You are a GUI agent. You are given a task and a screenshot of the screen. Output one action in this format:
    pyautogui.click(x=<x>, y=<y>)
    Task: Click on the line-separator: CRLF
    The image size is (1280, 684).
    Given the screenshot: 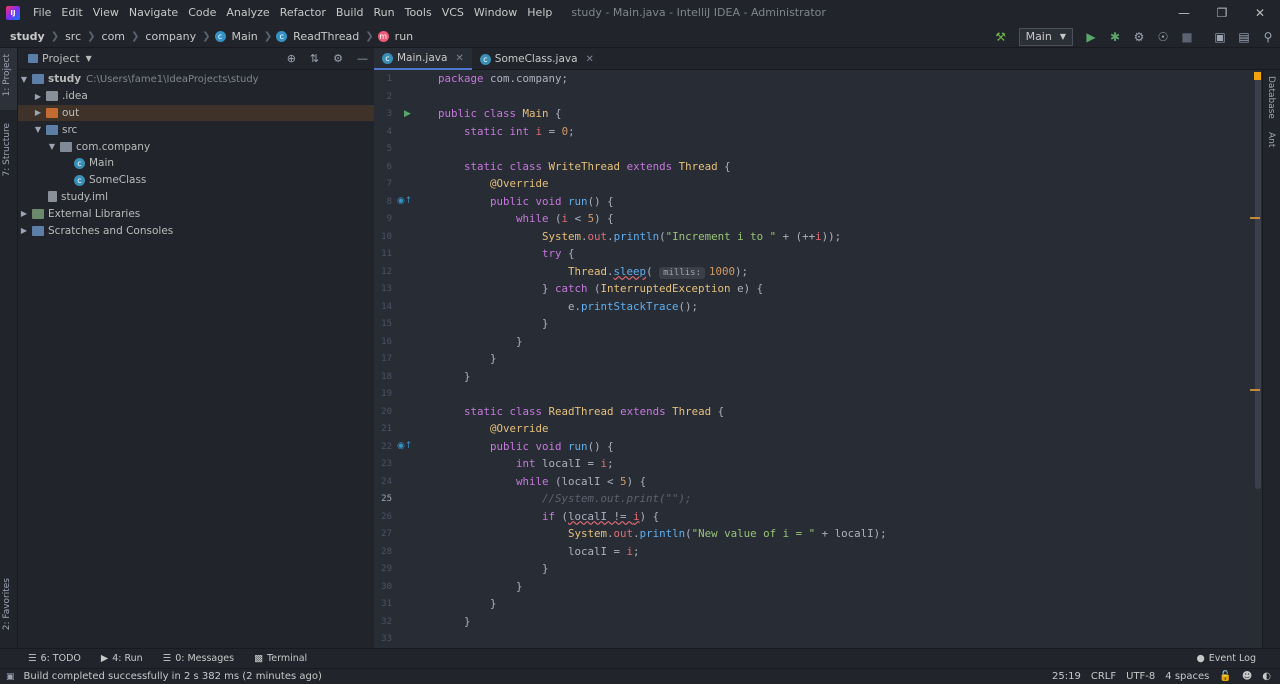 What is the action you would take?
    pyautogui.click(x=1103, y=676)
    